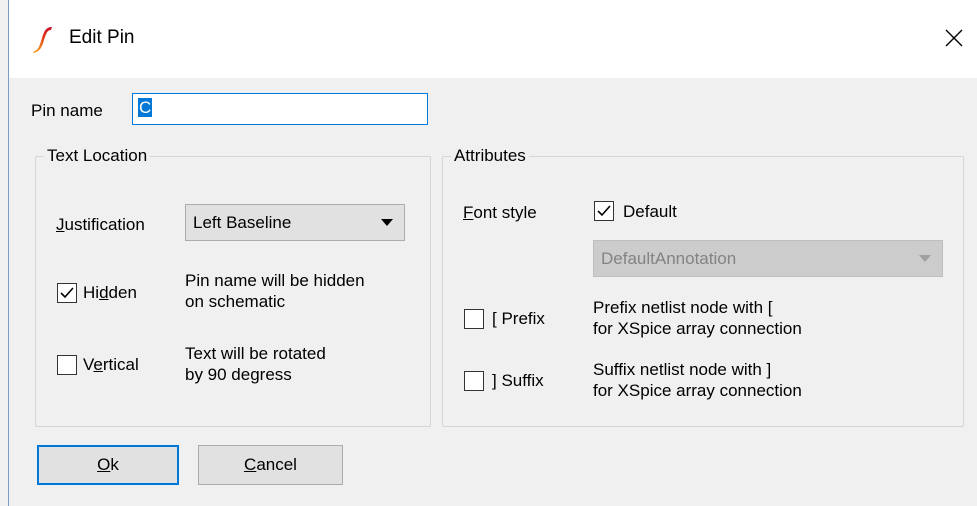  Describe the element at coordinates (255, 353) in the screenshot. I see `vertical-desc-line1: Text will be rotated` at that location.